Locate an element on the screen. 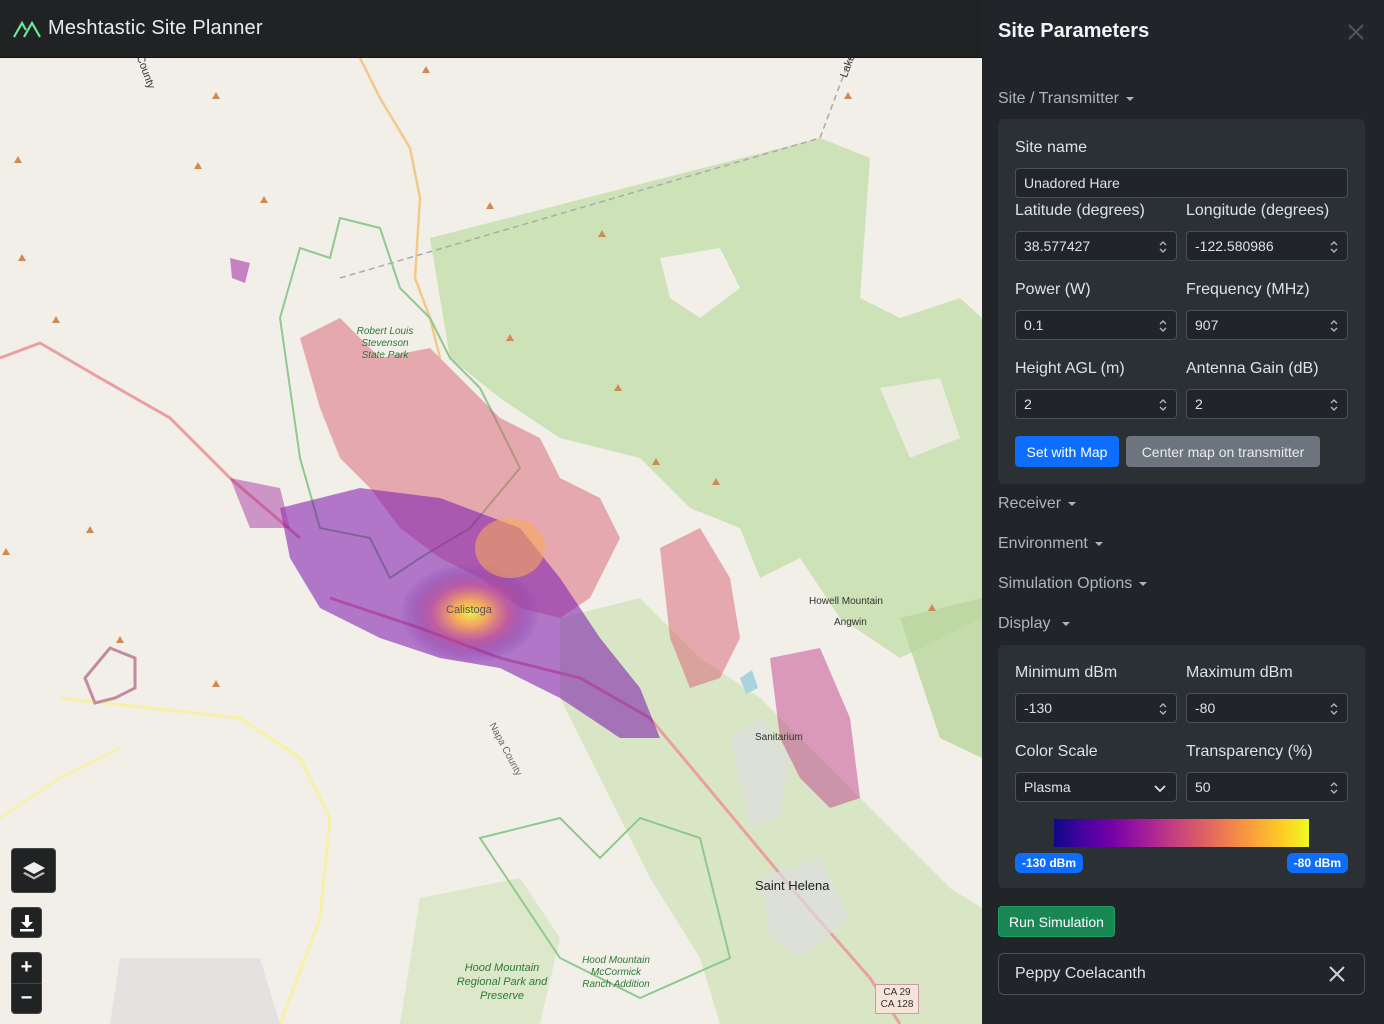 This screenshot has height=1024, width=1384. run-simulation-button: Run Simulation is located at coordinates (1056, 921).